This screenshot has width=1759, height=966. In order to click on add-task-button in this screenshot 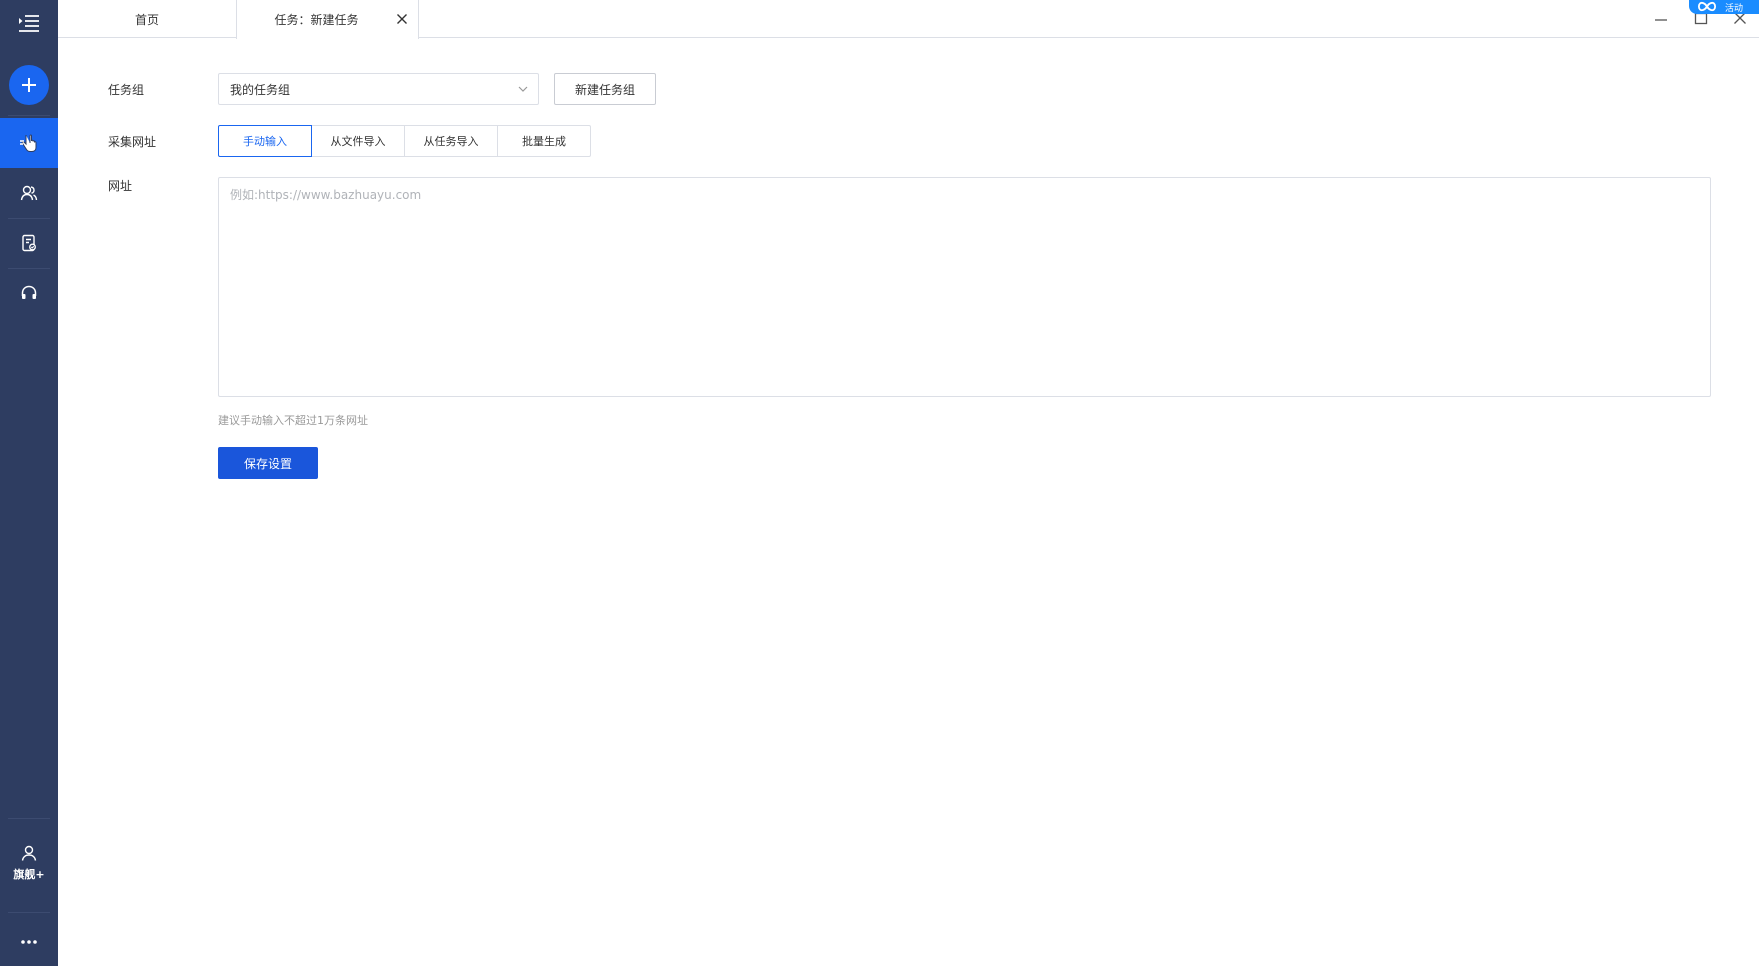, I will do `click(29, 85)`.